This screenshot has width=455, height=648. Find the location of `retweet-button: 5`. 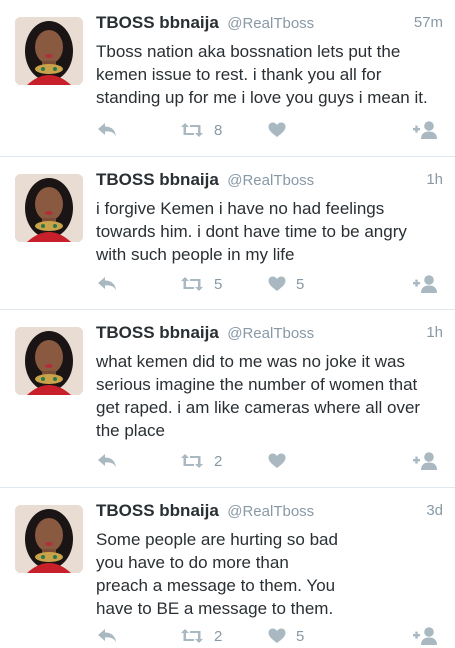

retweet-button: 5 is located at coordinates (201, 284).